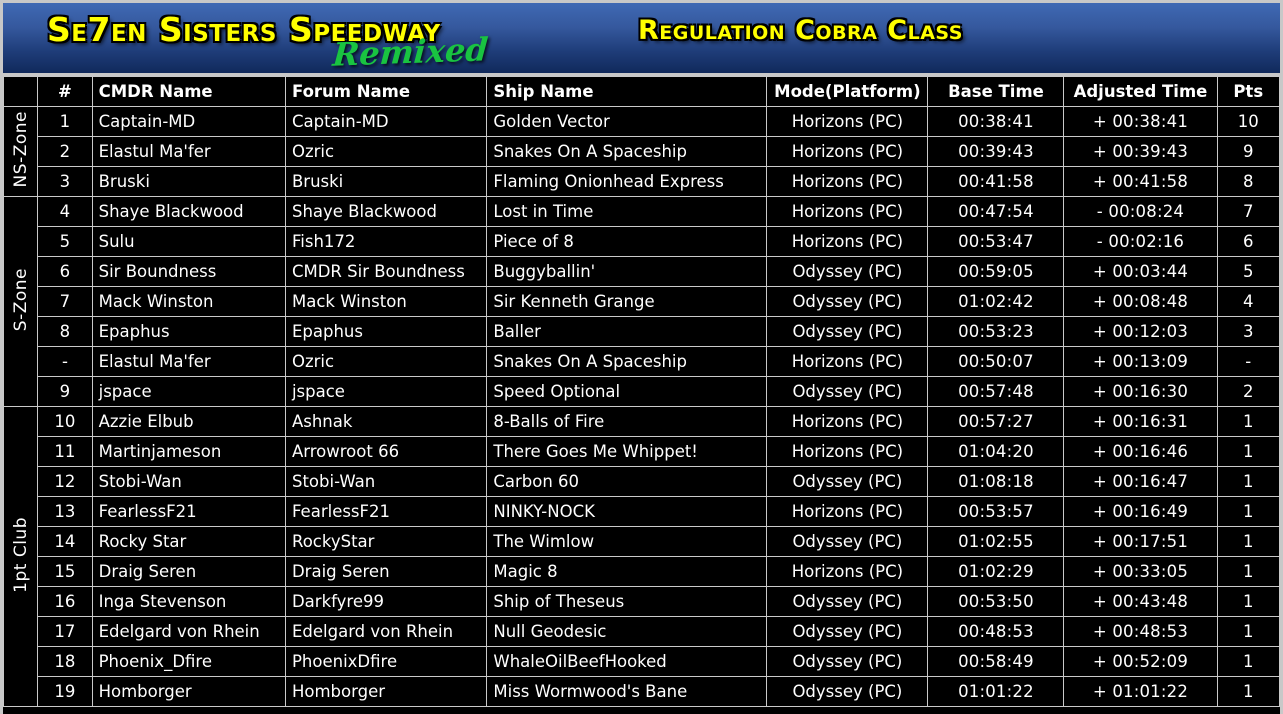  What do you see at coordinates (1140, 421) in the screenshot?
I see `cell-adjusted-time: + 00:16:31` at bounding box center [1140, 421].